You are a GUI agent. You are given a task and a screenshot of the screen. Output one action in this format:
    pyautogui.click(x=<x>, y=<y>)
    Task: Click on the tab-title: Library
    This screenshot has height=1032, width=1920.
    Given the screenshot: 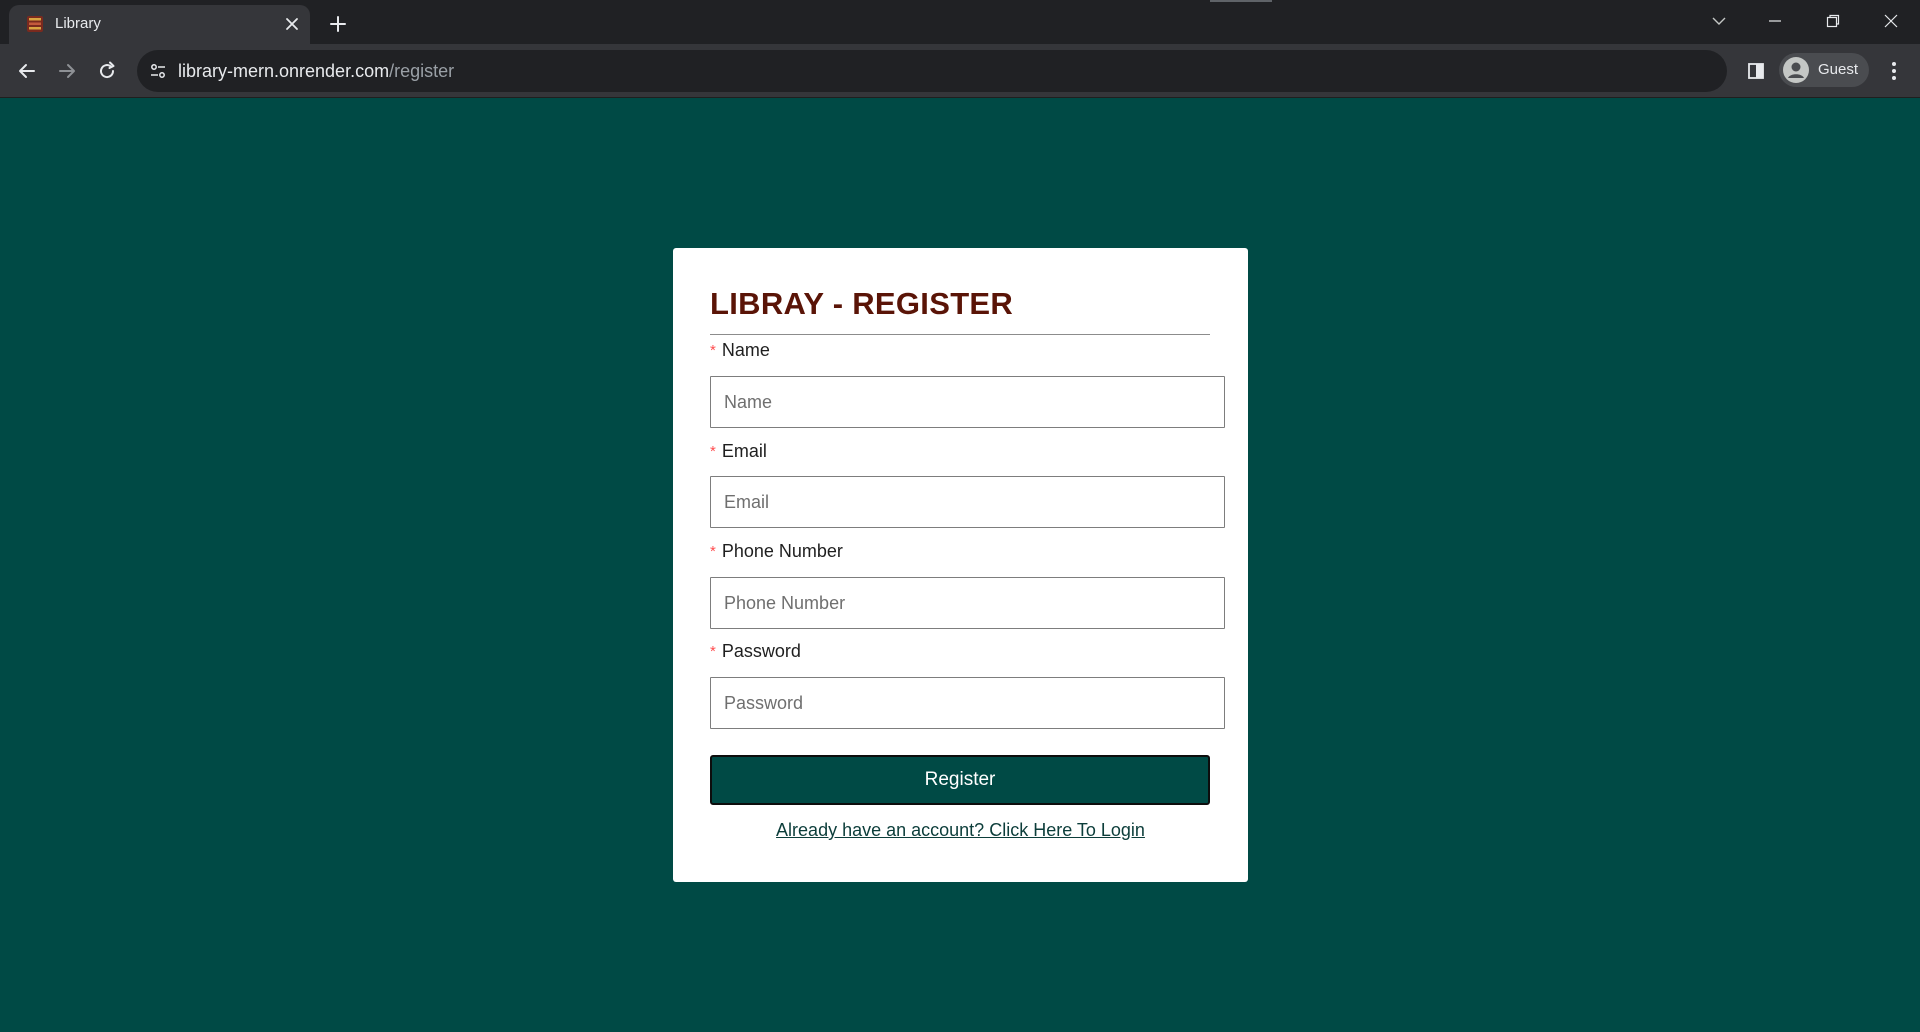 What is the action you would take?
    pyautogui.click(x=78, y=23)
    